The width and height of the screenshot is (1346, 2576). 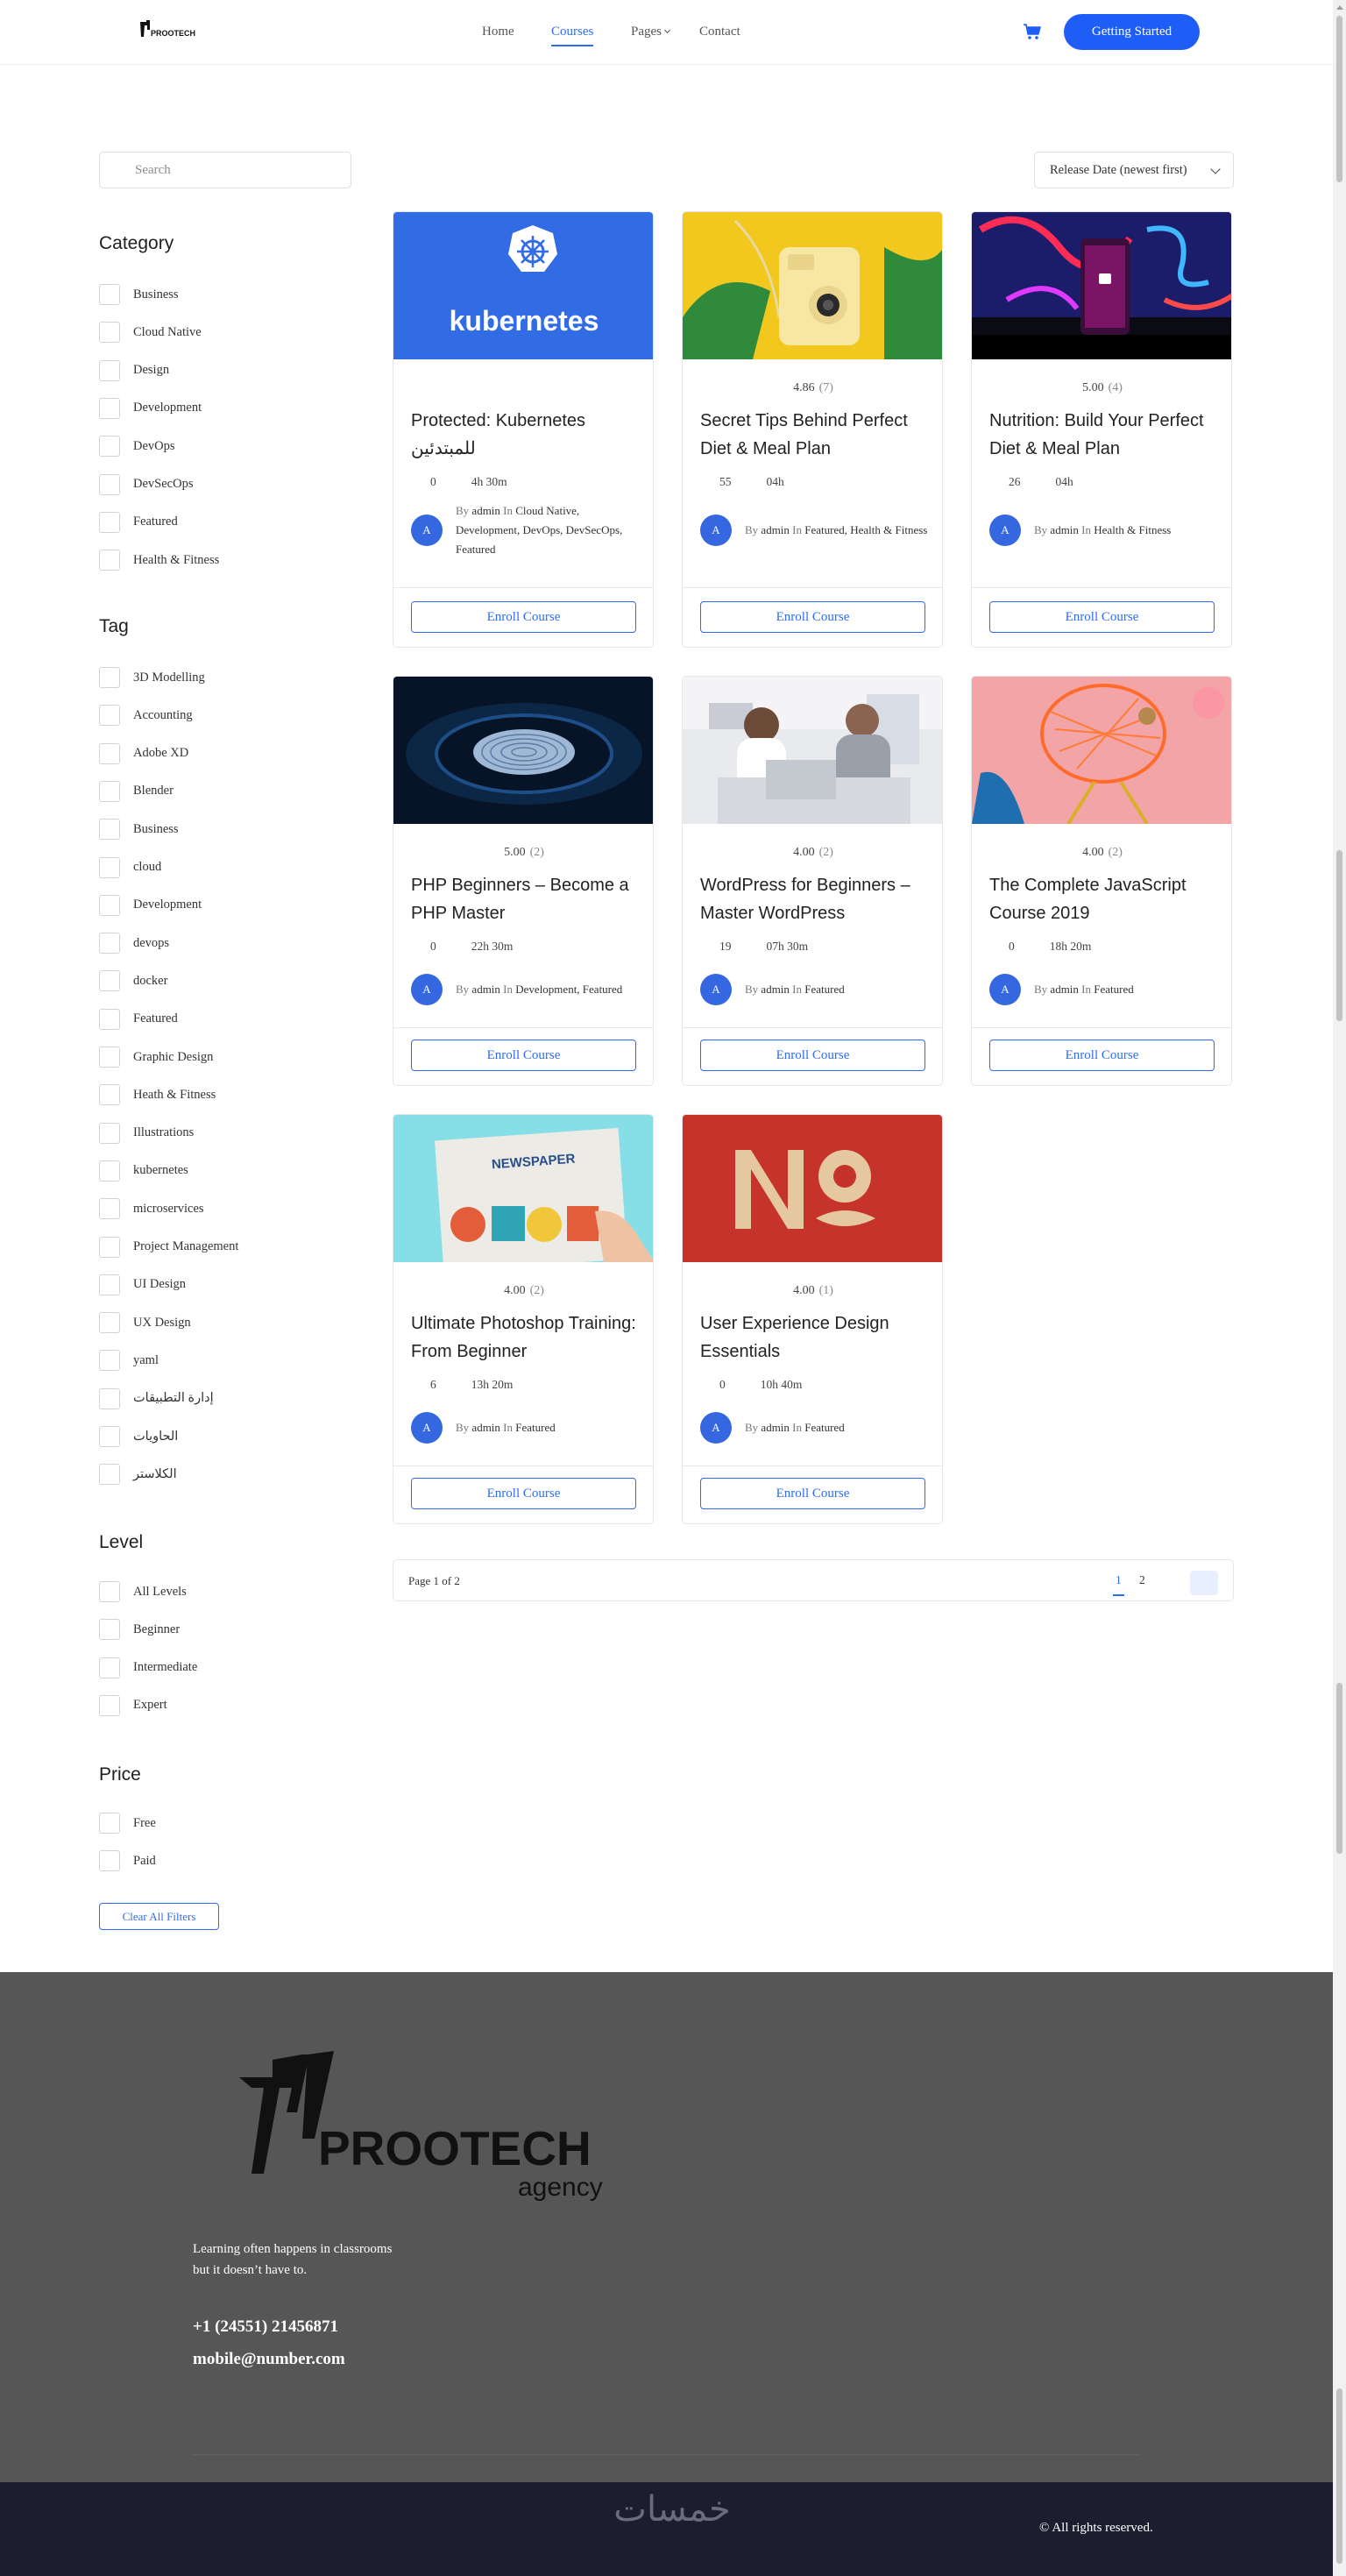 I want to click on tag-filter-blender: Blender, so click(x=136, y=791).